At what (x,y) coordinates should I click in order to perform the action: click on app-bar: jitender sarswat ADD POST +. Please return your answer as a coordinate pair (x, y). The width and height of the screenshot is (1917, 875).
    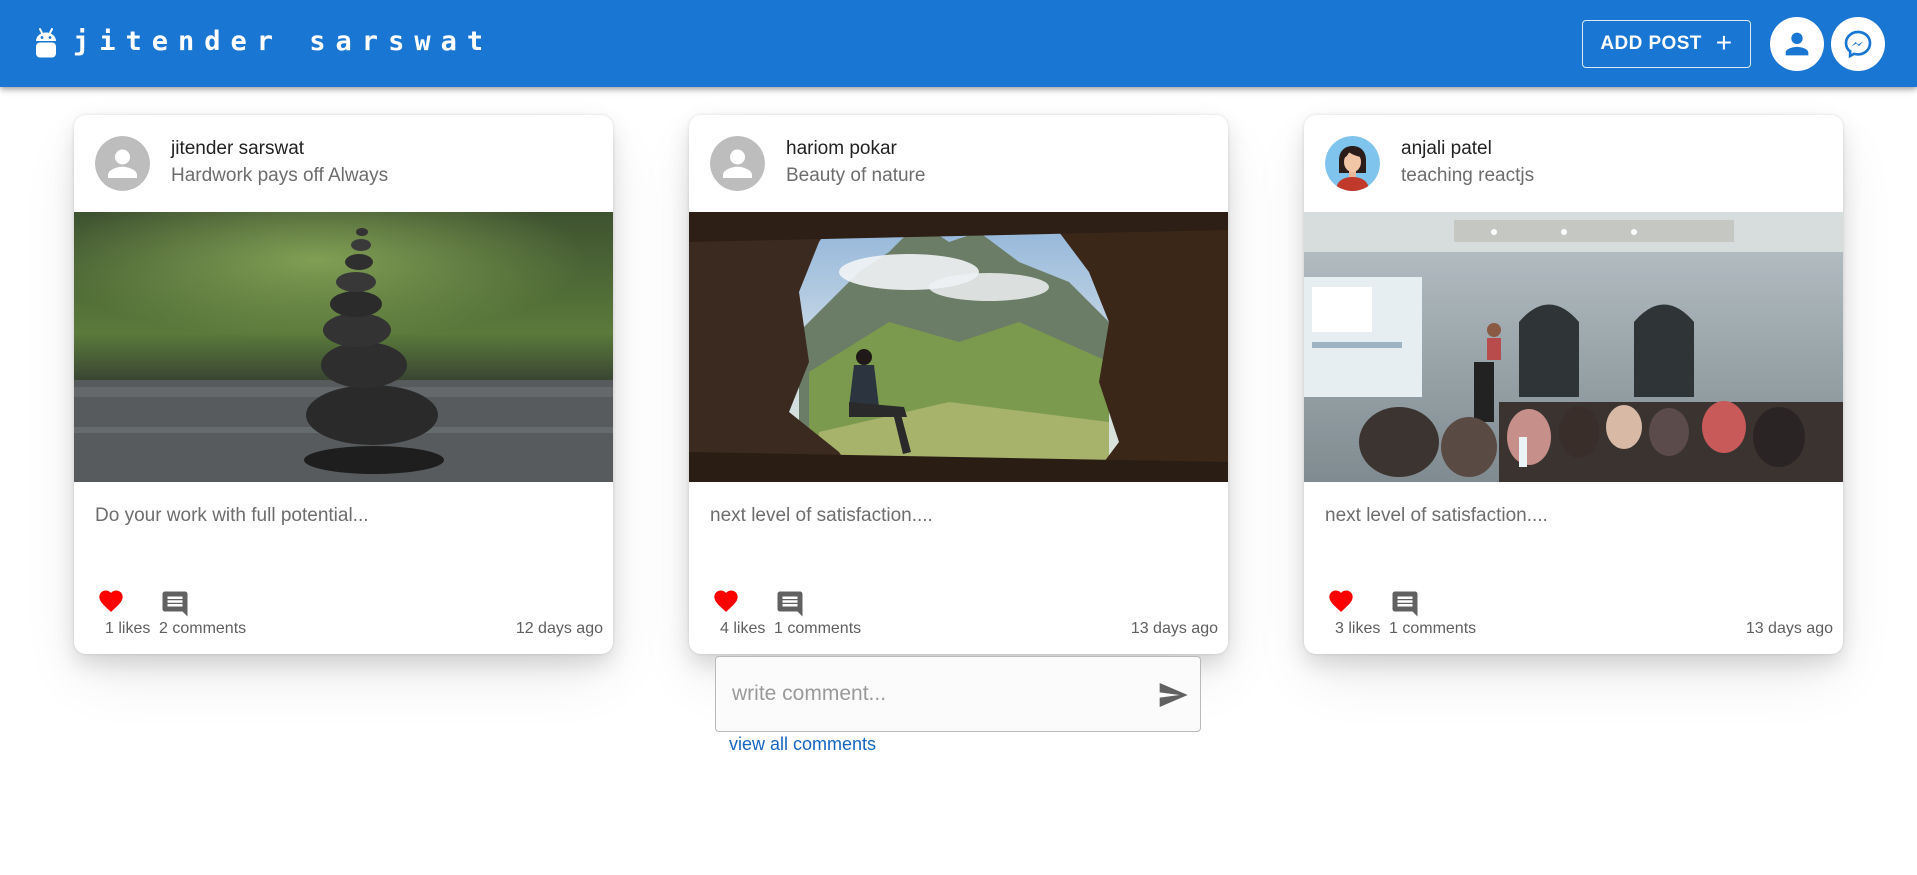
    Looking at the image, I should click on (958, 43).